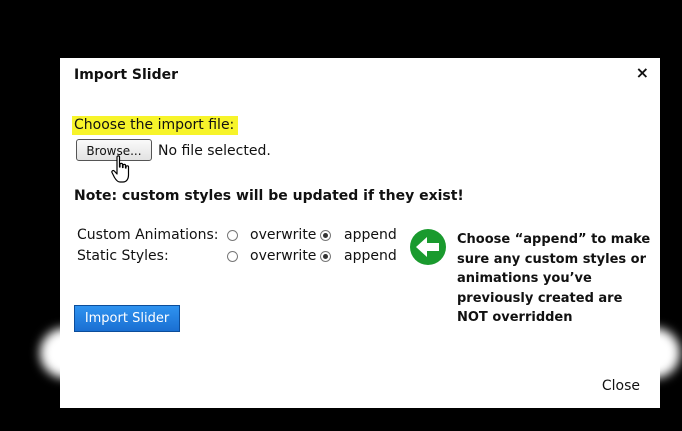 The height and width of the screenshot is (431, 682). I want to click on option-label: Static Styles:, so click(123, 256).